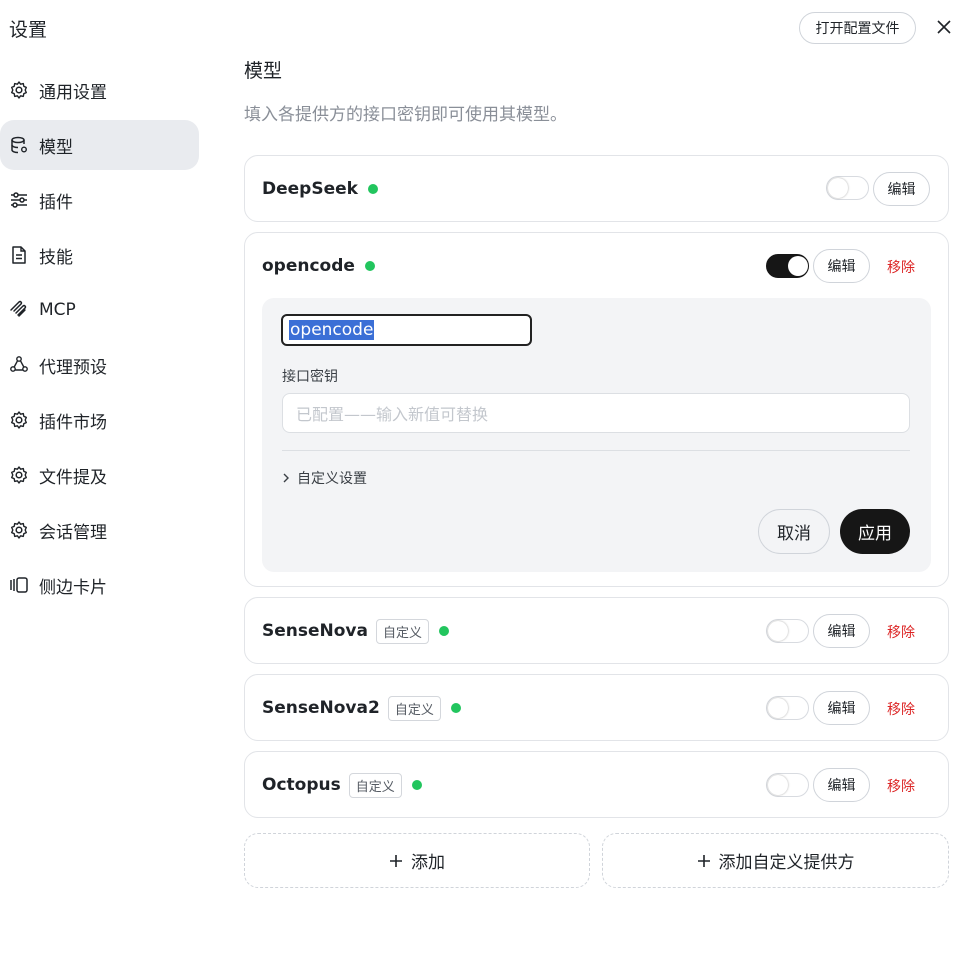 This screenshot has width=969, height=964. What do you see at coordinates (406, 330) in the screenshot?
I see `provider-name-input: opencode` at bounding box center [406, 330].